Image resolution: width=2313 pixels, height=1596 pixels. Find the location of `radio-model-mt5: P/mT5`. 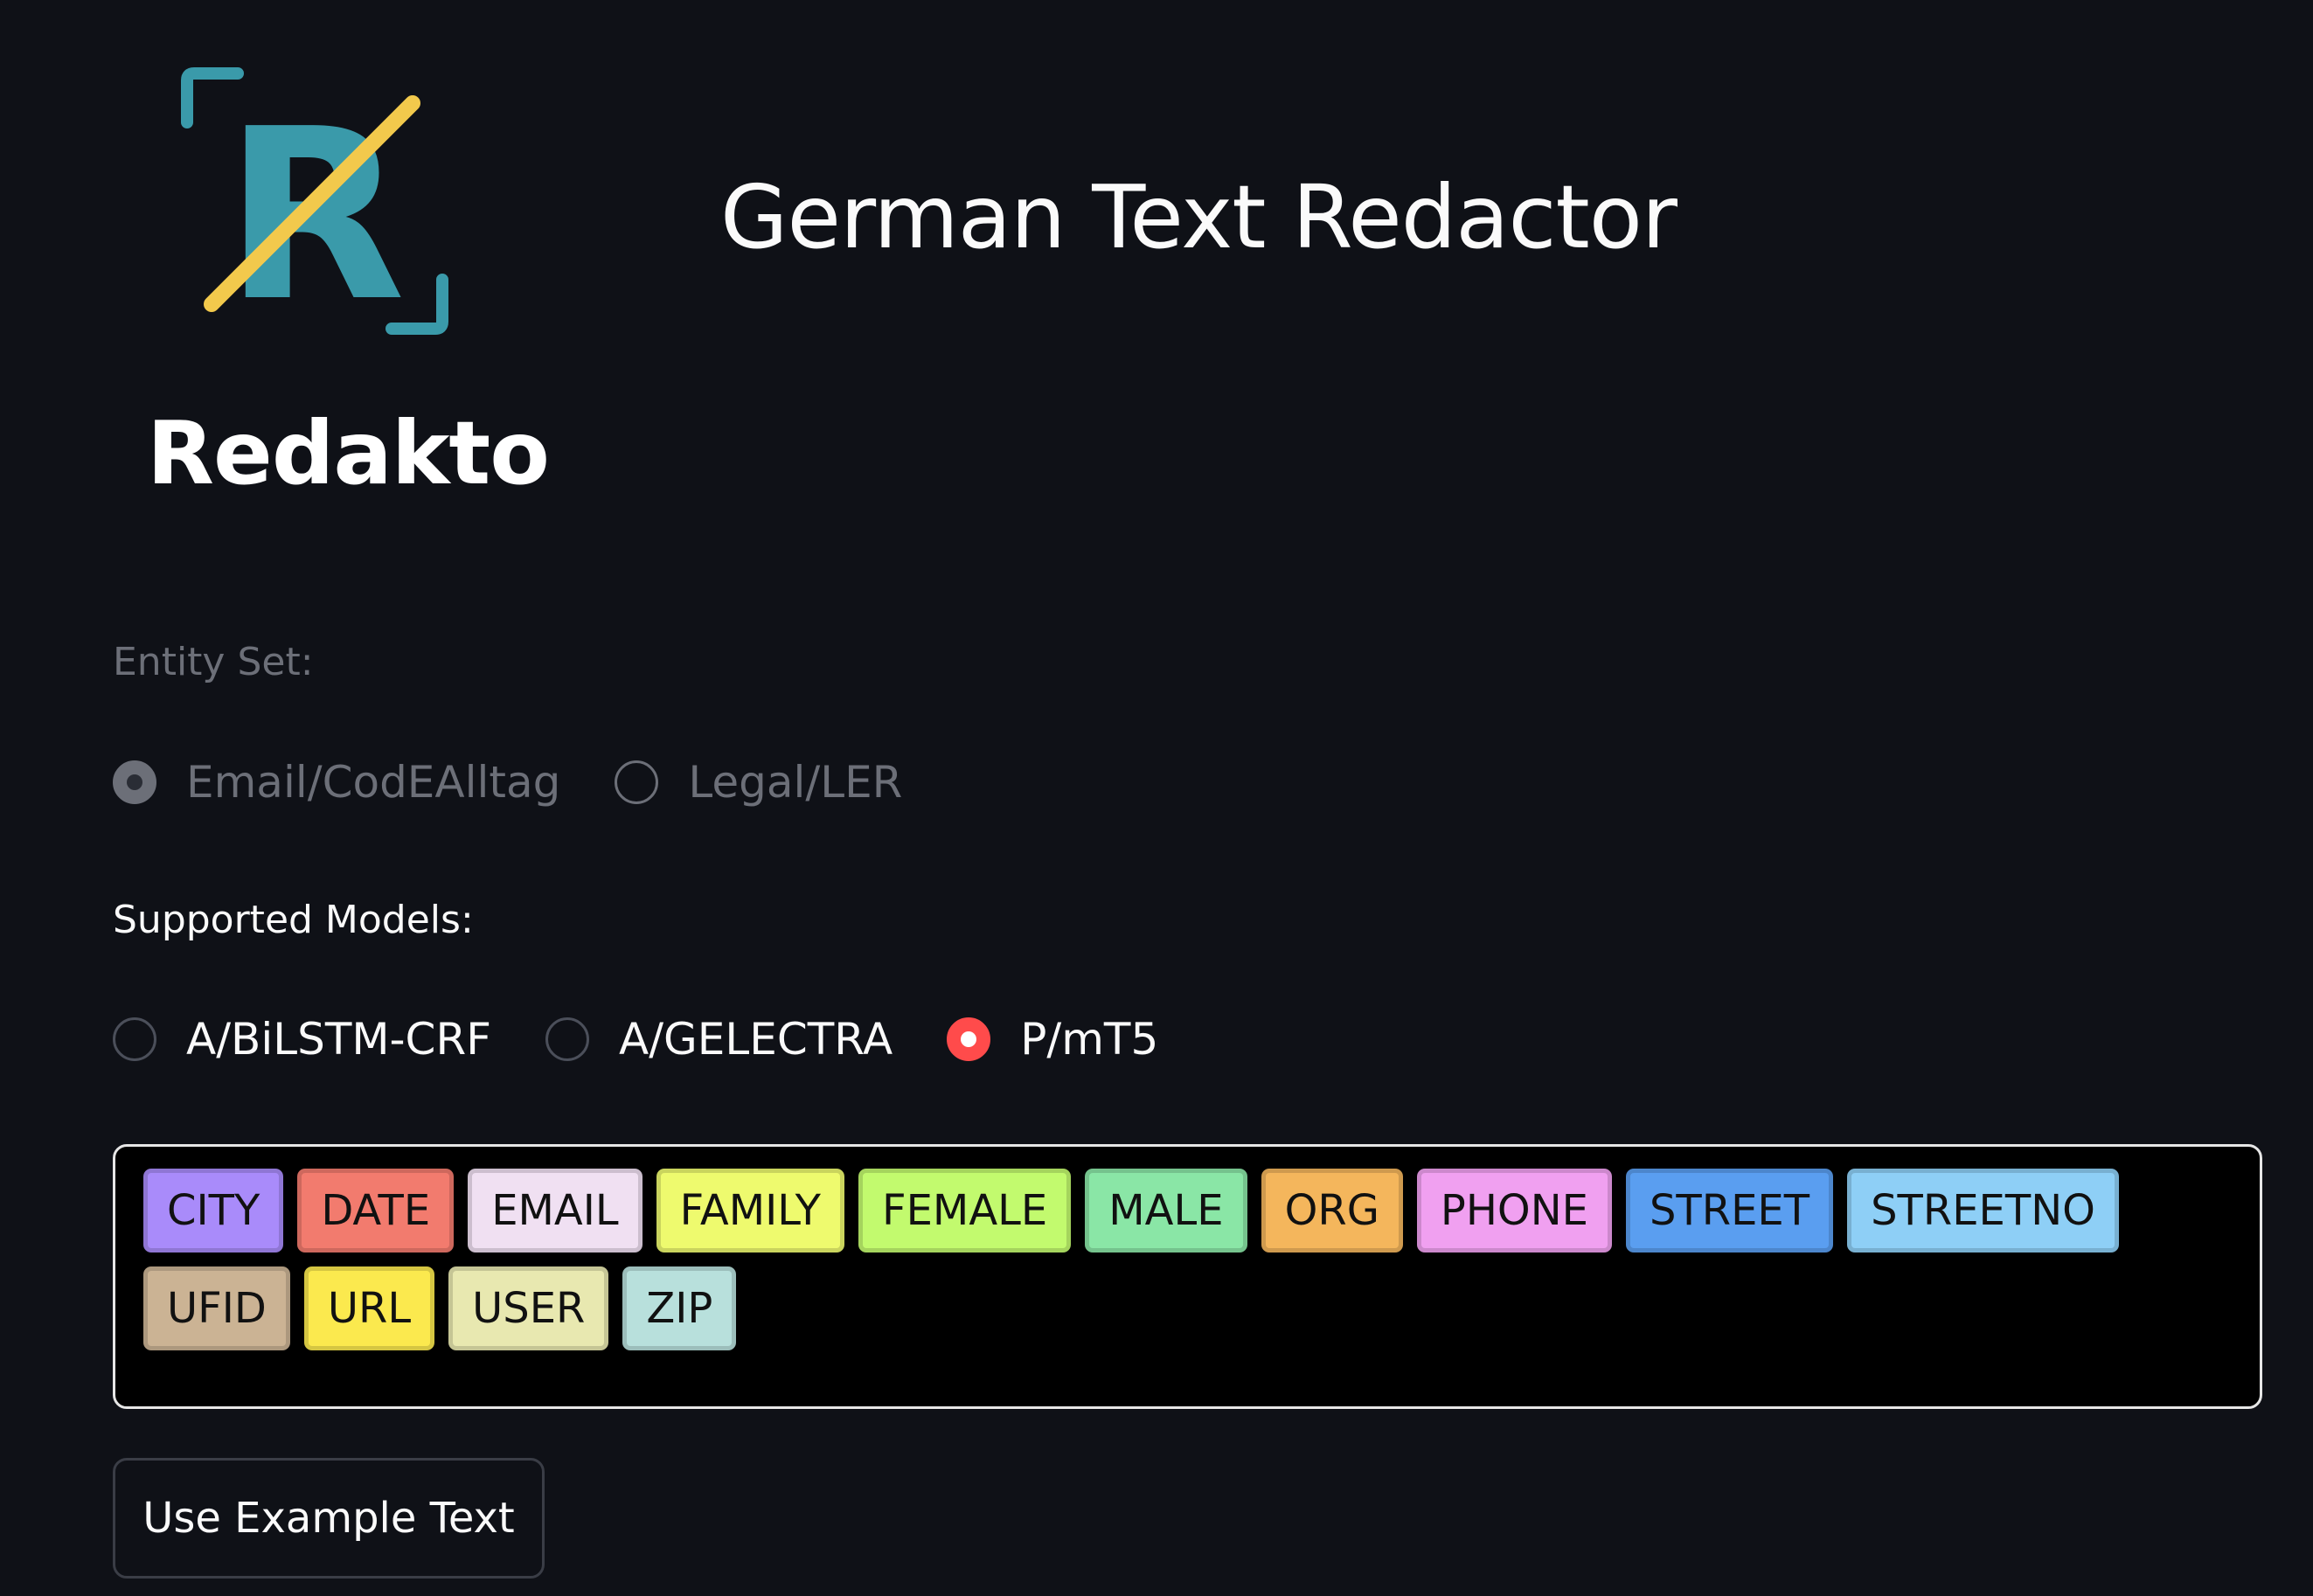

radio-model-mt5: P/mT5 is located at coordinates (1052, 1039).